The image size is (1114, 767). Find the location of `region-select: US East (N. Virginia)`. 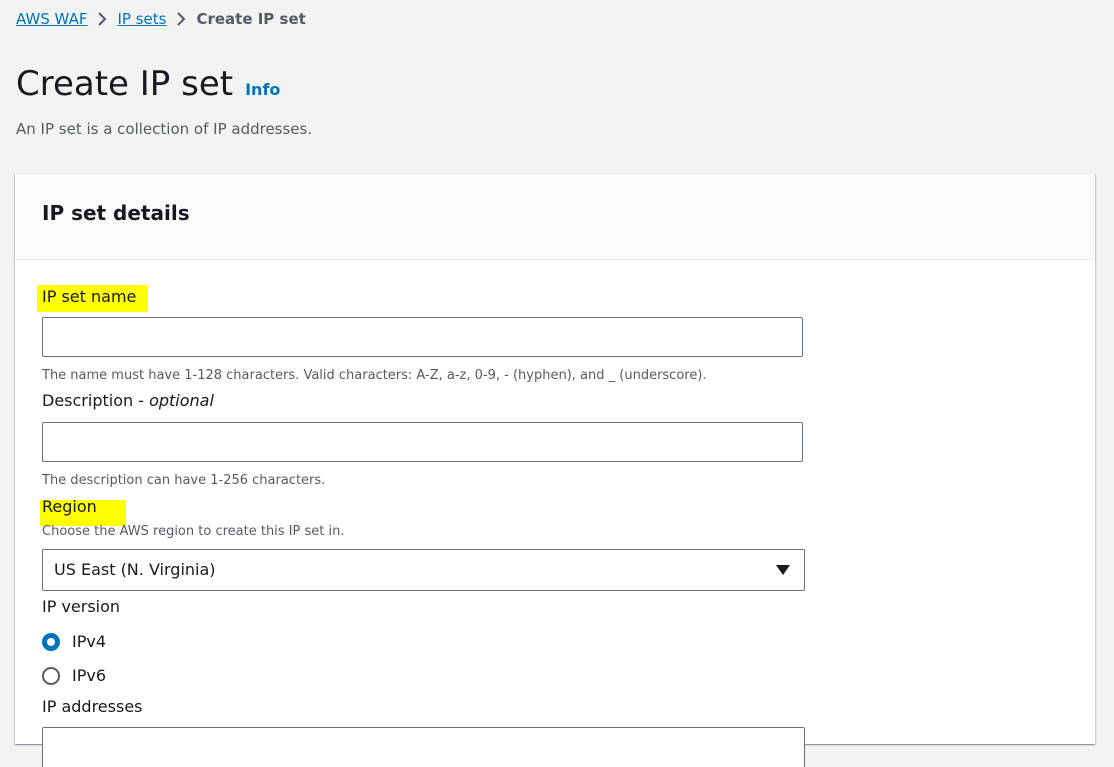

region-select: US East (N. Virginia) is located at coordinates (423, 570).